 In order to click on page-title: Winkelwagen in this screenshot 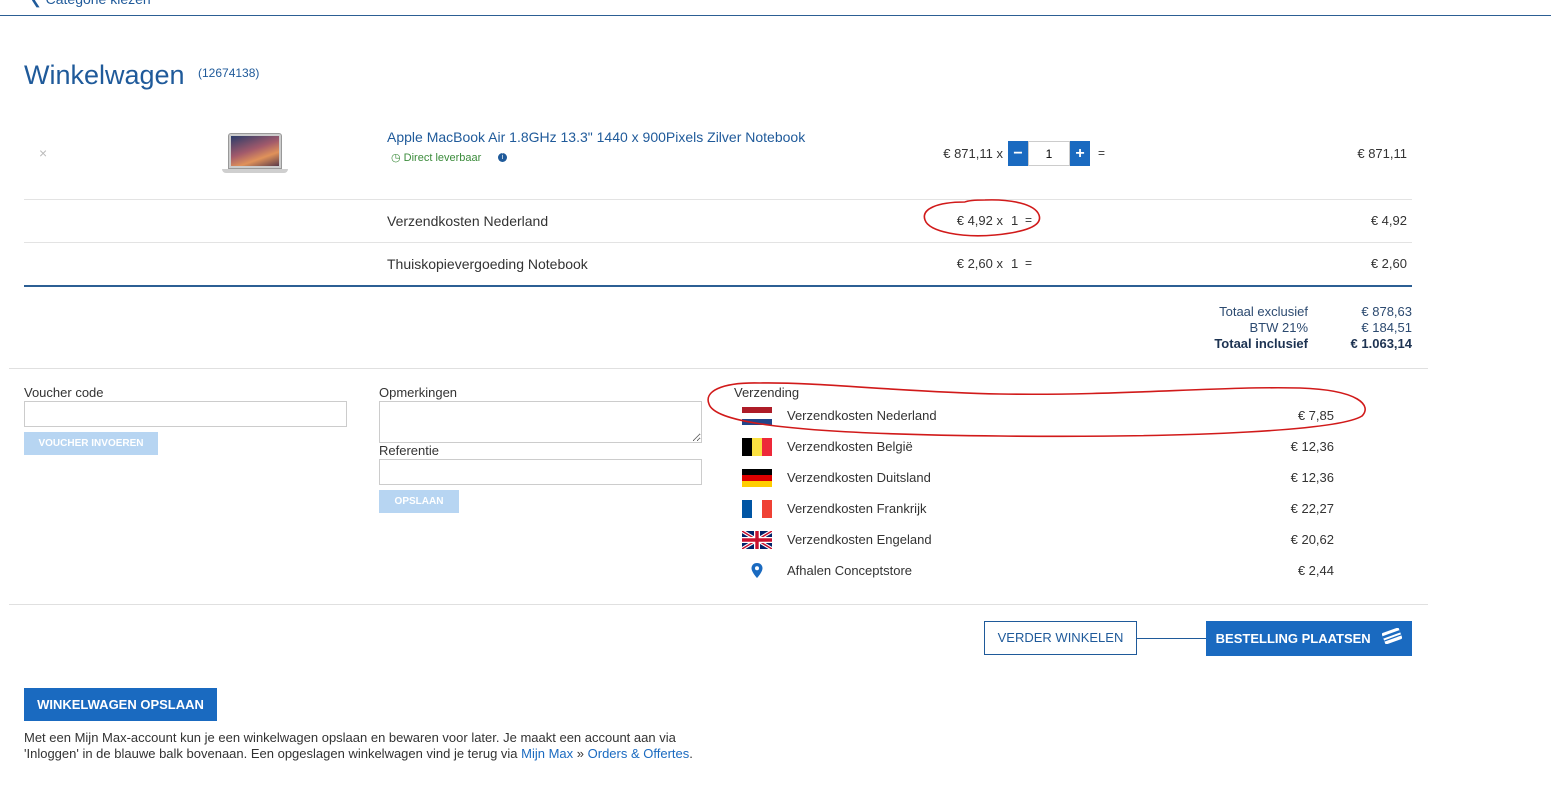, I will do `click(104, 75)`.